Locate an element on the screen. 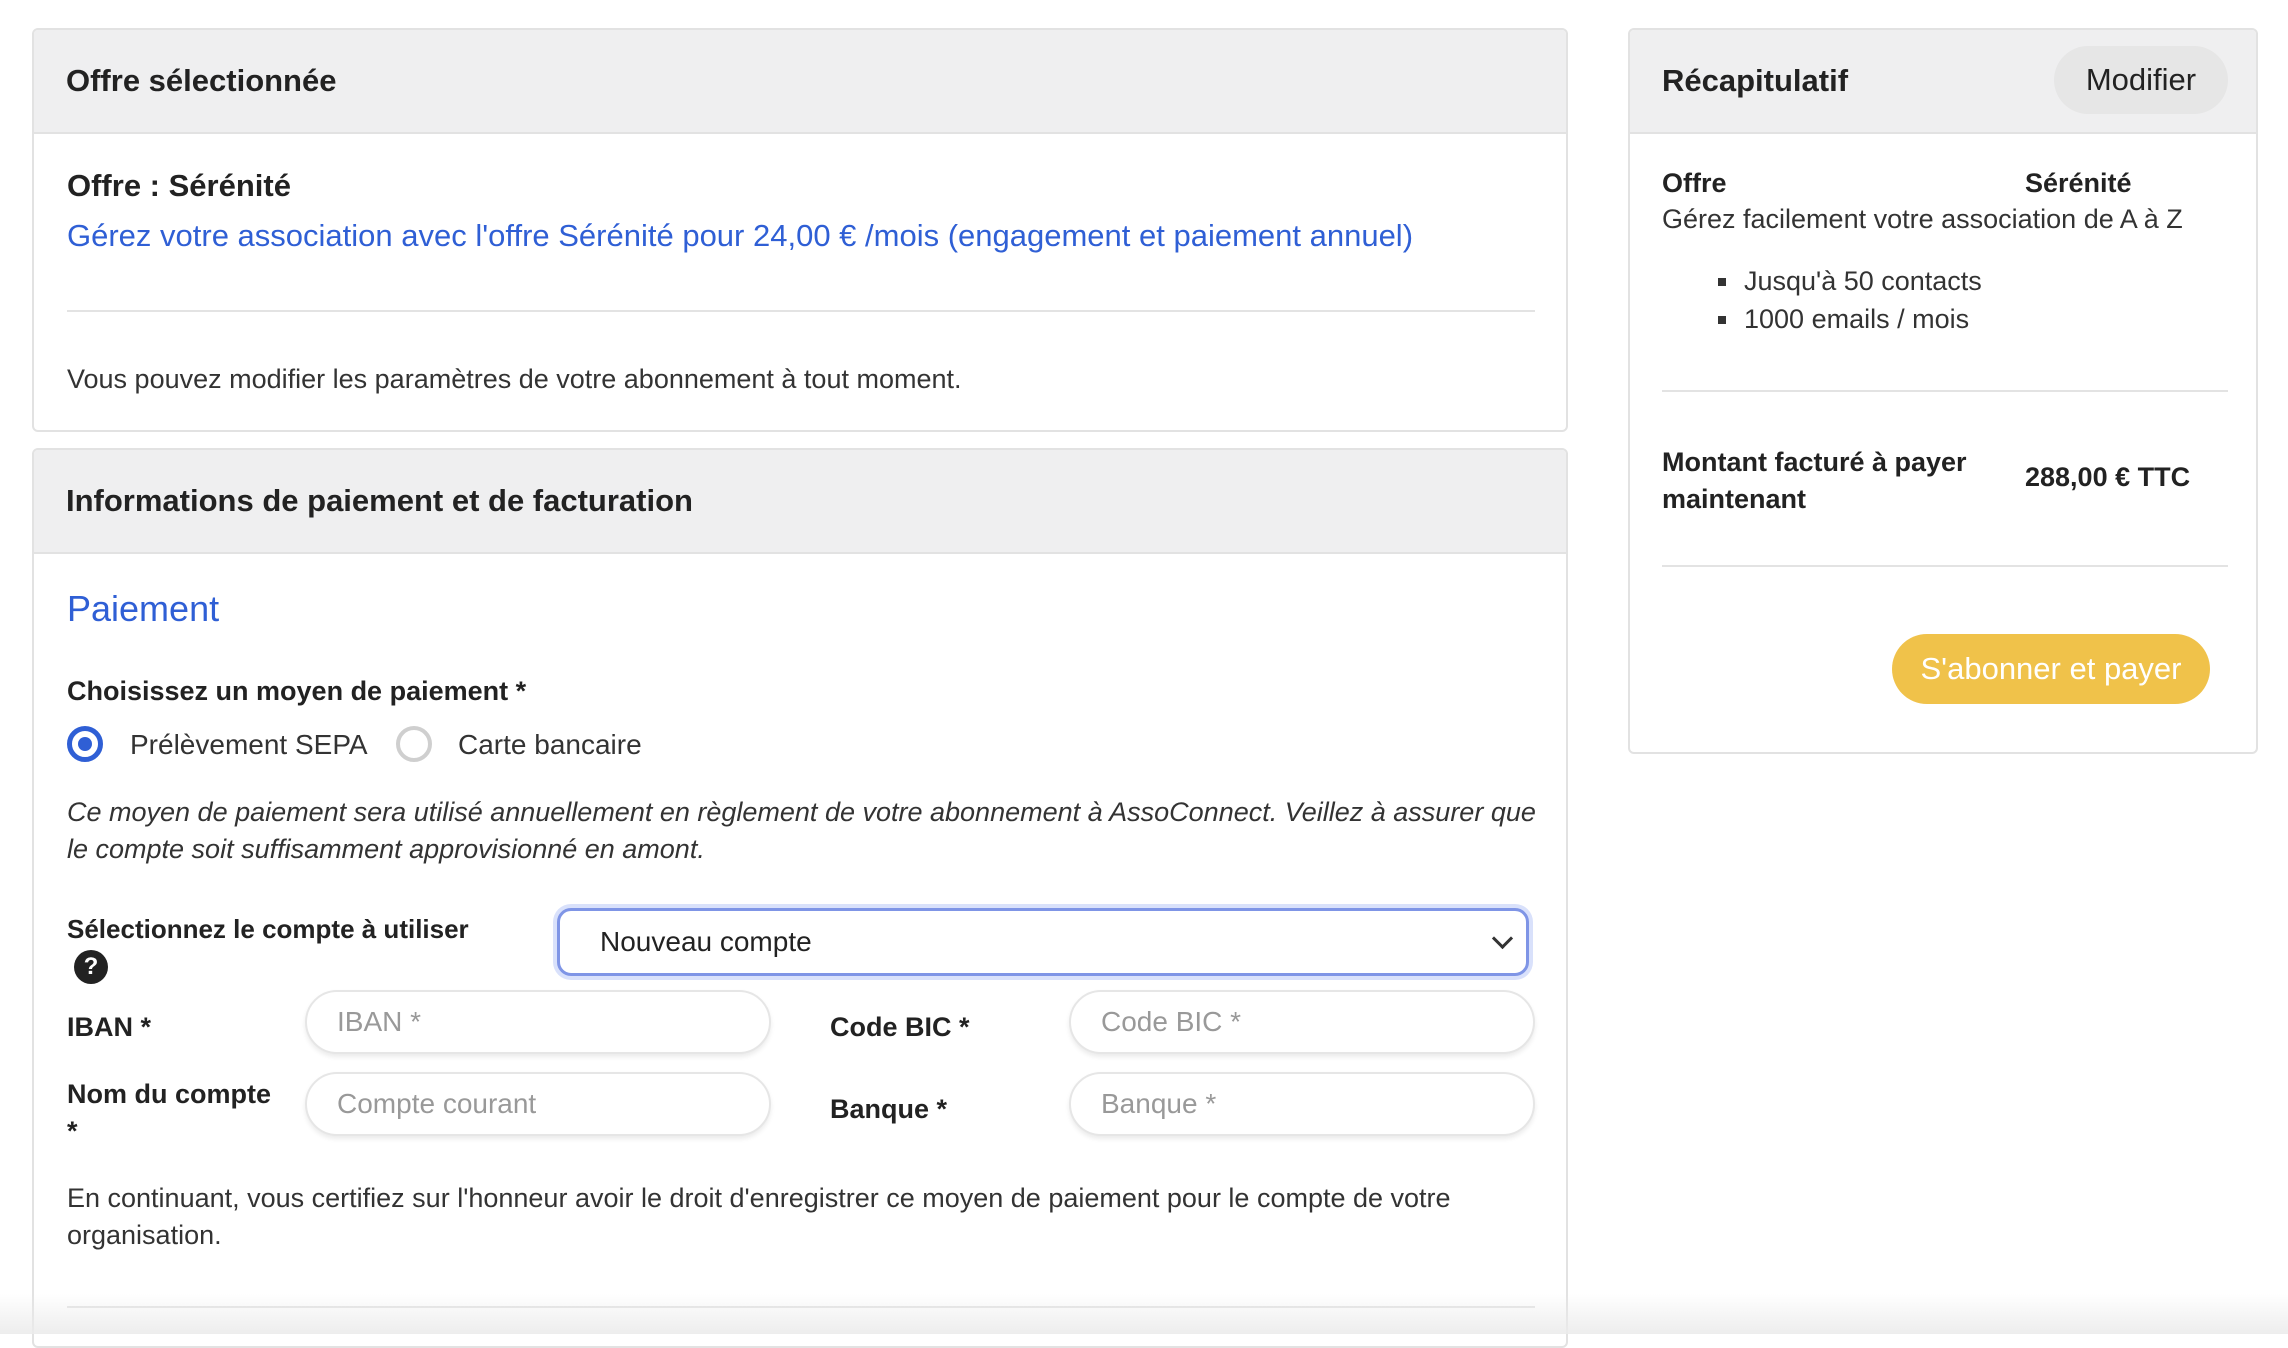 This screenshot has width=2288, height=1348. summary-card-title: Récapitulatif is located at coordinates (1755, 80).